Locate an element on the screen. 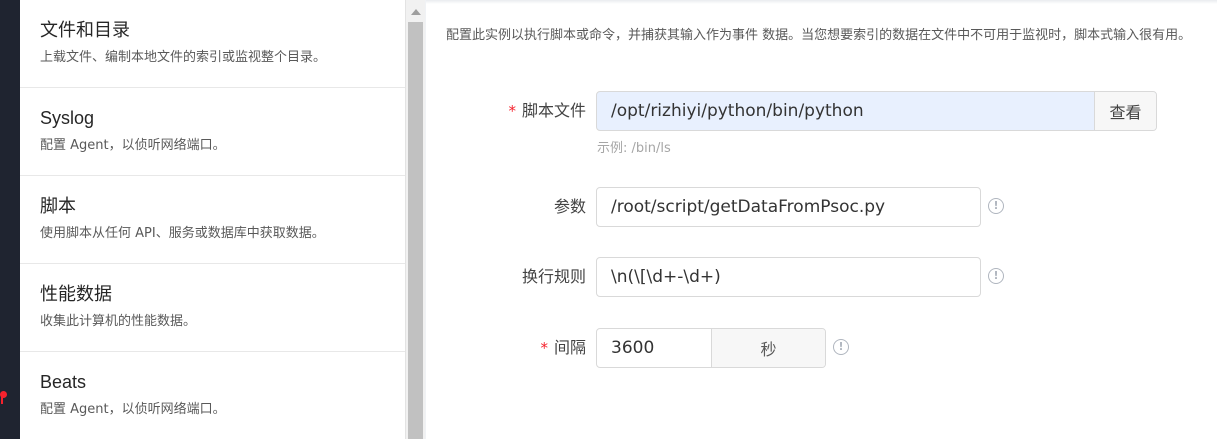 This screenshot has height=439, width=1217. label-text: 脚本文件 is located at coordinates (553, 110).